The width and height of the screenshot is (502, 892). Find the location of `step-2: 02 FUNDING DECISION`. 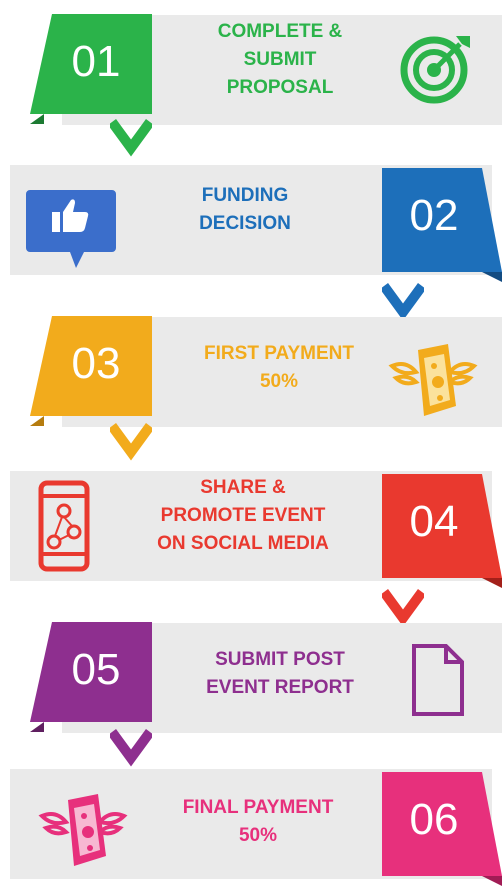

step-2: 02 FUNDING DECISION is located at coordinates (251, 221).